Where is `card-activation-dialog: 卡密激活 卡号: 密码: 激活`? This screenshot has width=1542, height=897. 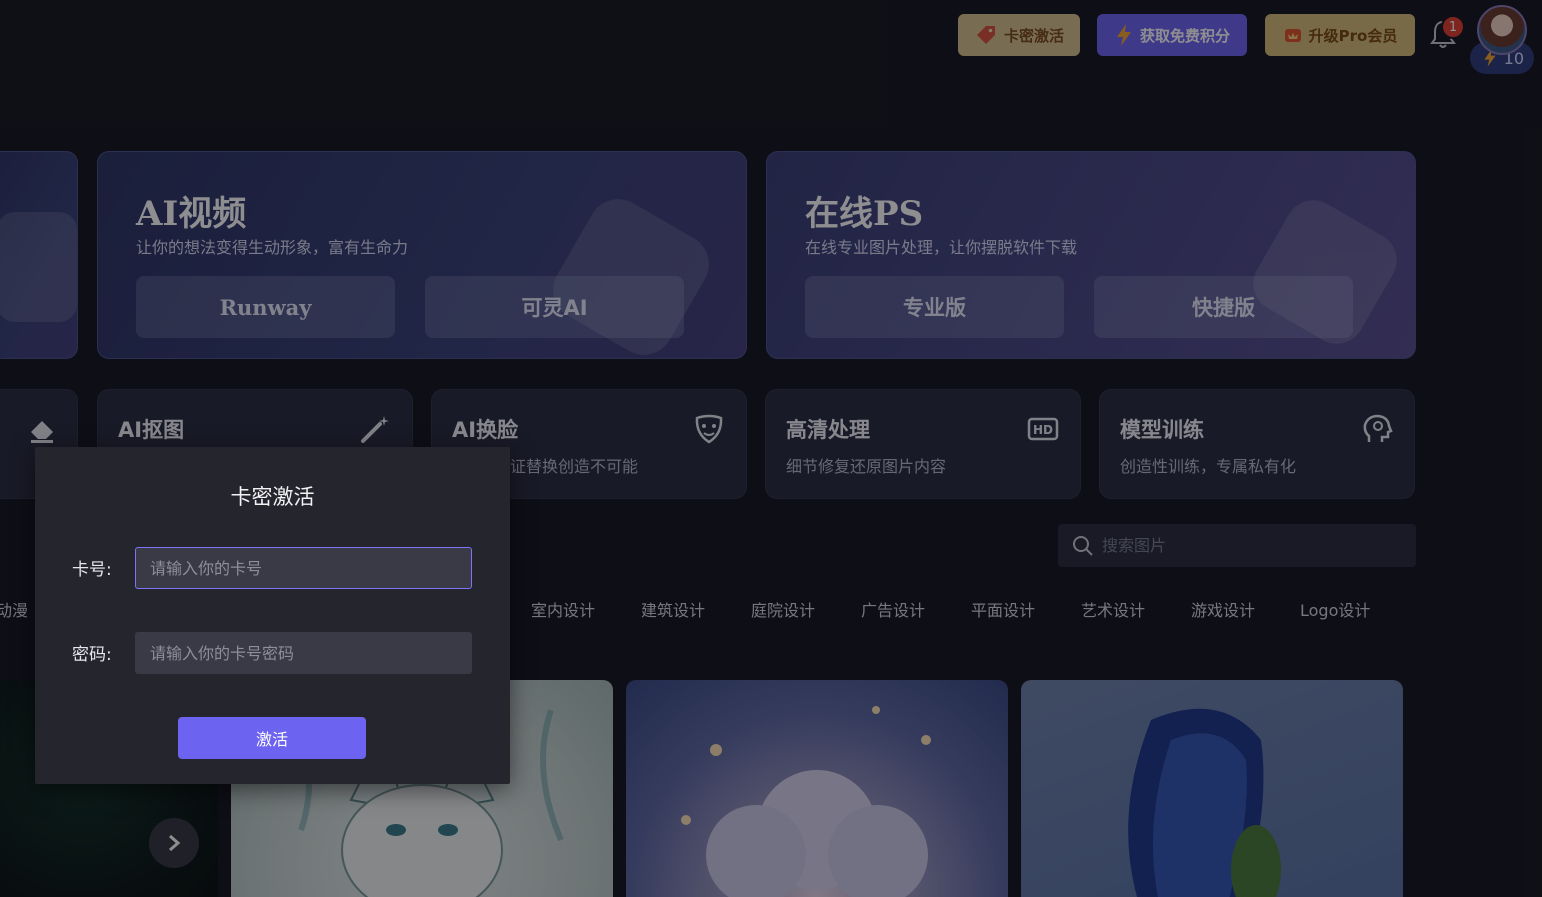
card-activation-dialog: 卡密激活 卡号: 密码: 激活 is located at coordinates (272, 615).